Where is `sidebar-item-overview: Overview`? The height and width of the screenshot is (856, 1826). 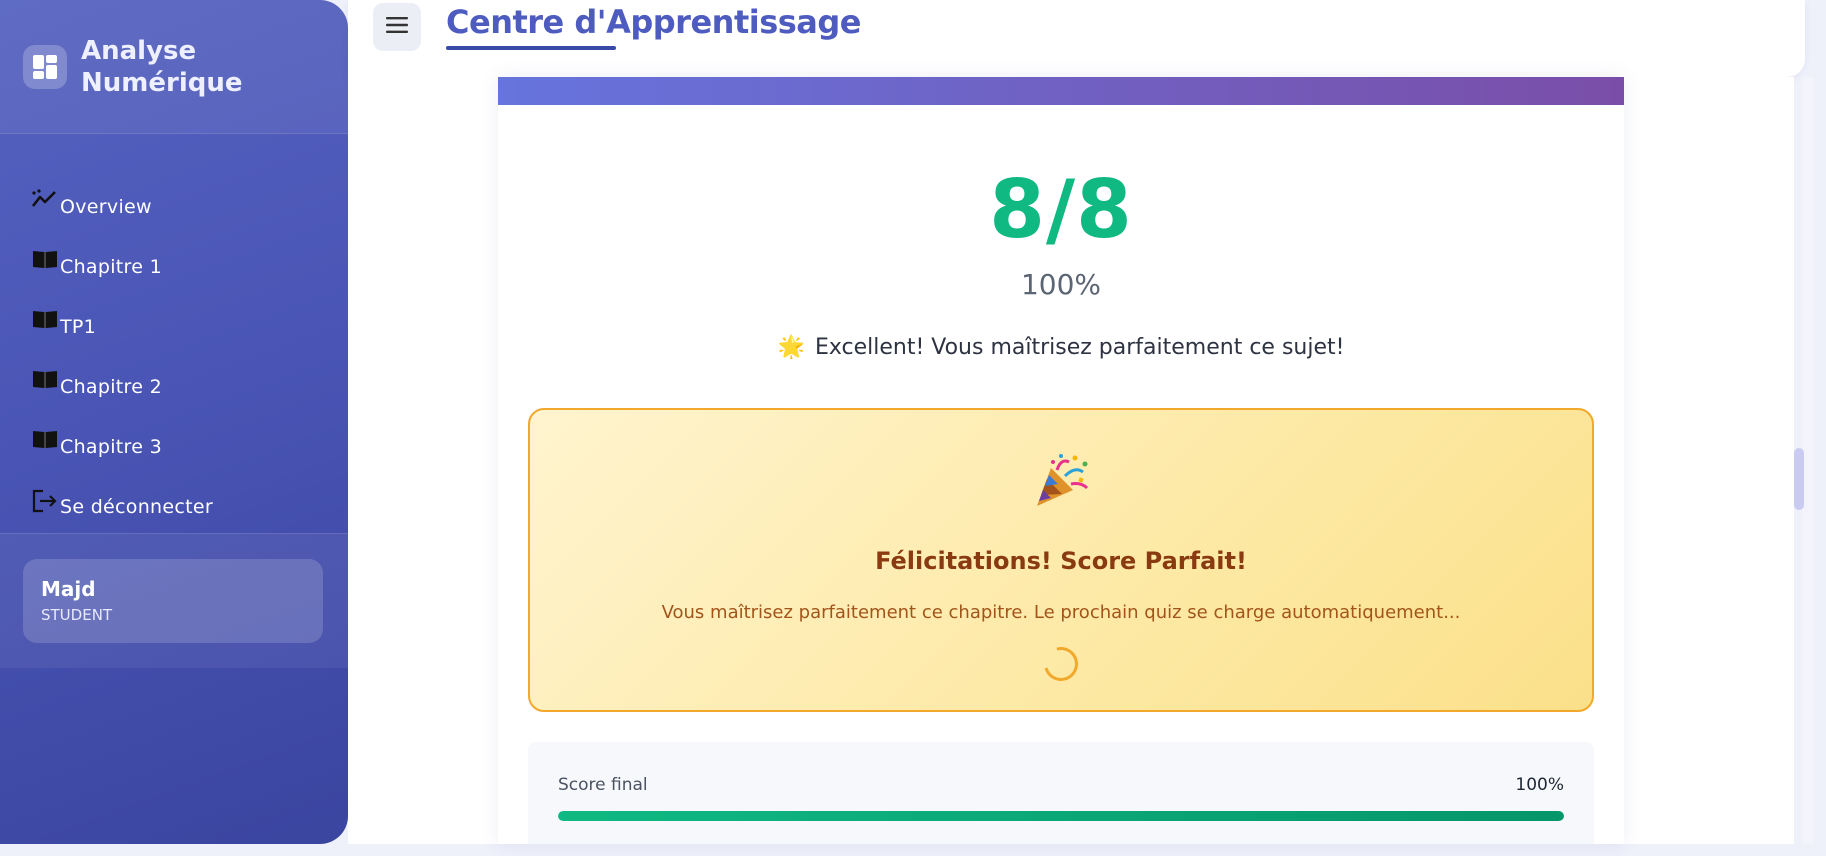
sidebar-item-overview: Overview is located at coordinates (174, 190).